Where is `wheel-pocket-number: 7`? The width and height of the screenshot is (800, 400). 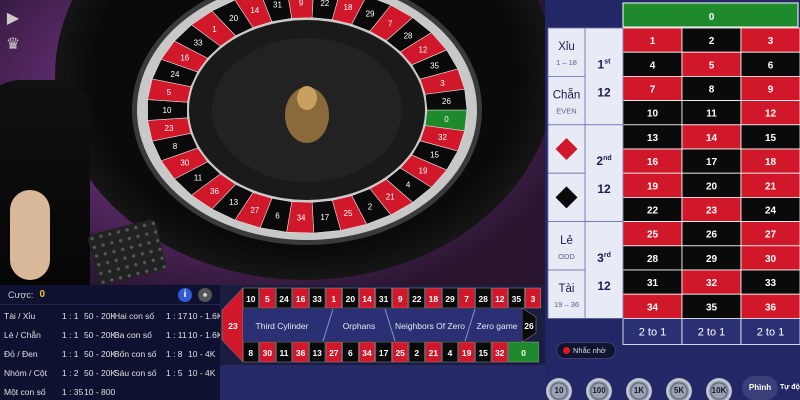 wheel-pocket-number: 7 is located at coordinates (390, 23).